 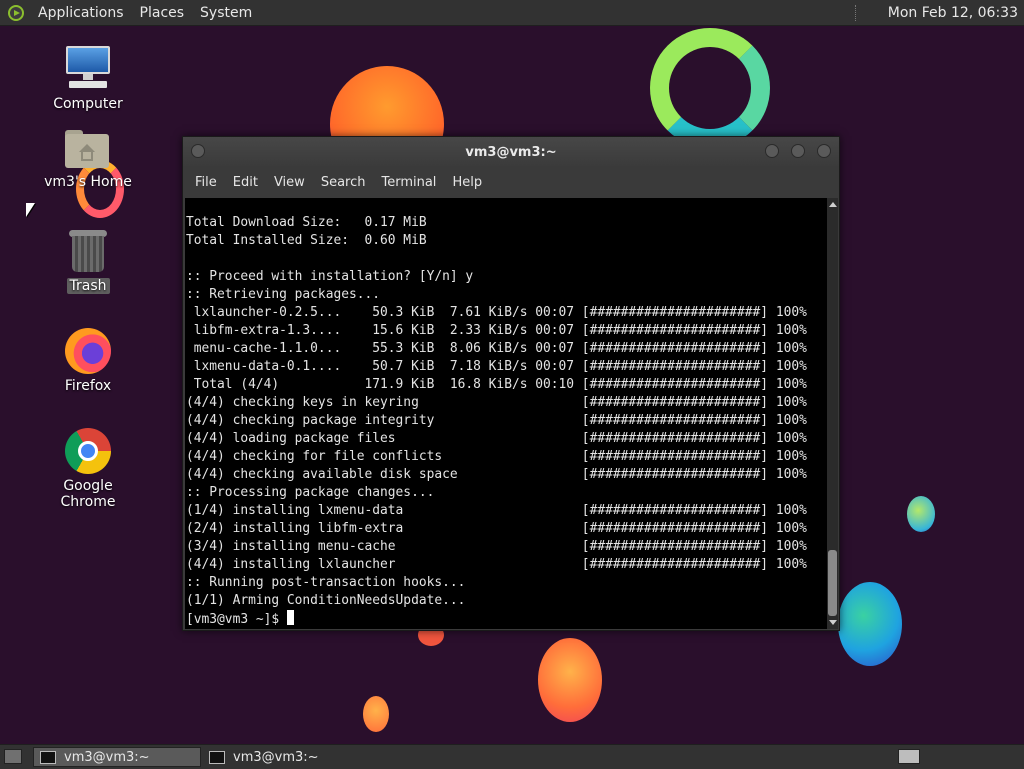 I want to click on menu-edit: Edit, so click(x=245, y=182).